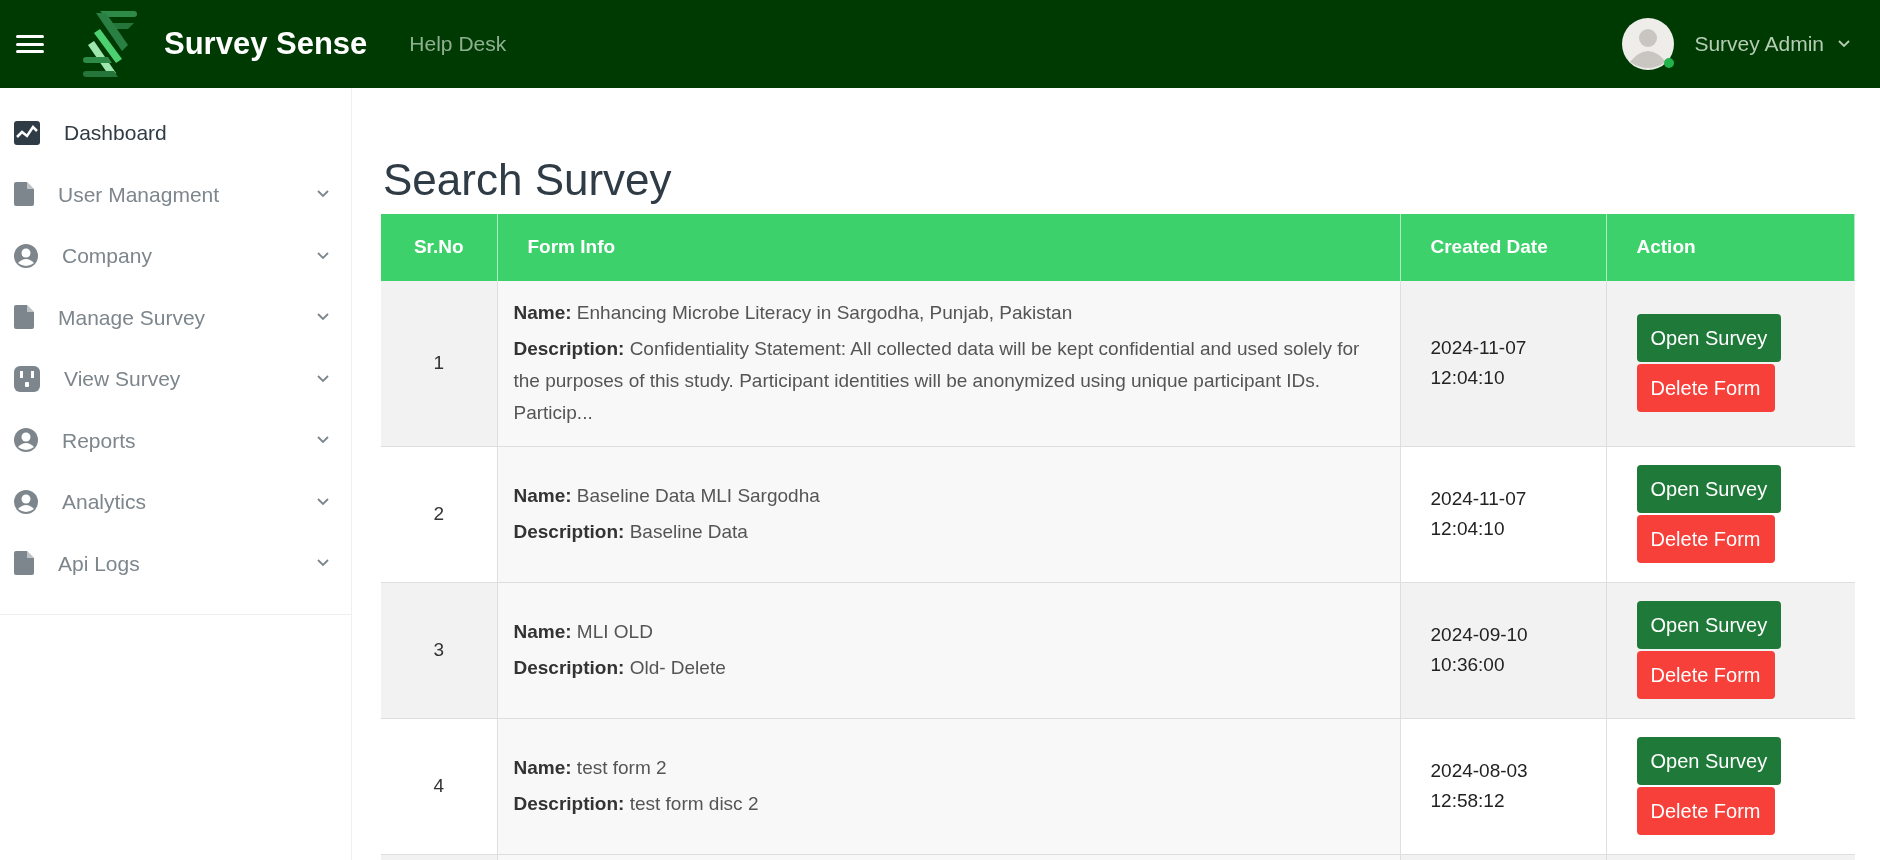  I want to click on help-desk-link: Help Desk, so click(458, 44).